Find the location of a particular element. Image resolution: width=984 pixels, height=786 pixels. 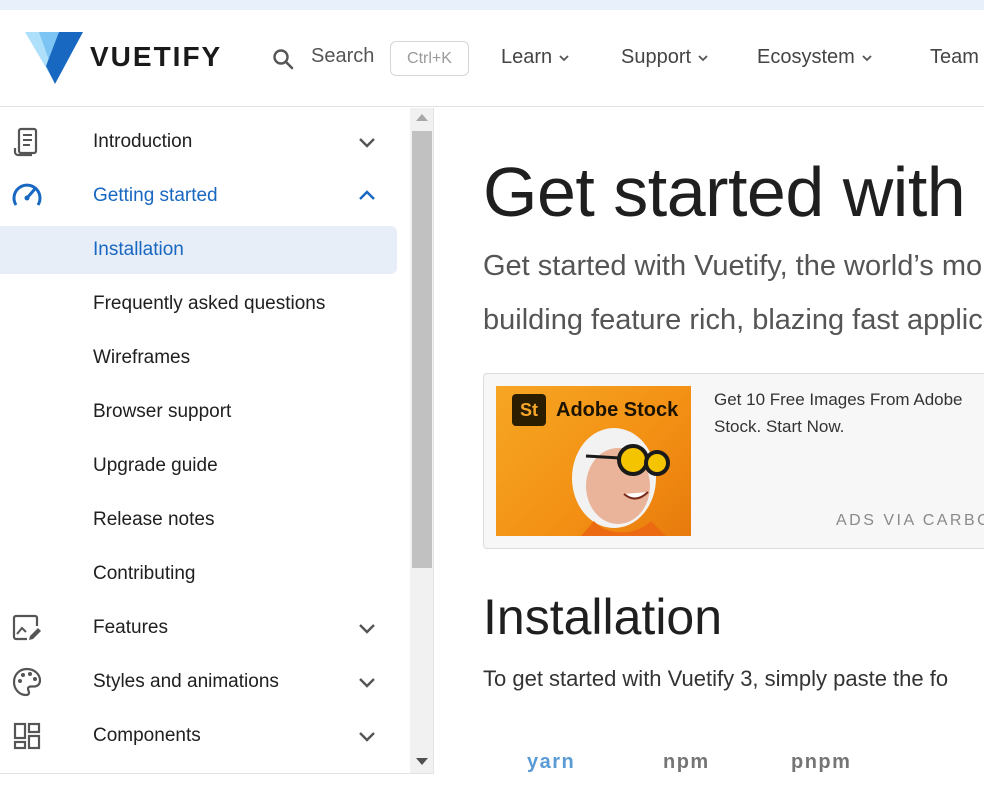

sidebar-item-label: Installation is located at coordinates (138, 249).